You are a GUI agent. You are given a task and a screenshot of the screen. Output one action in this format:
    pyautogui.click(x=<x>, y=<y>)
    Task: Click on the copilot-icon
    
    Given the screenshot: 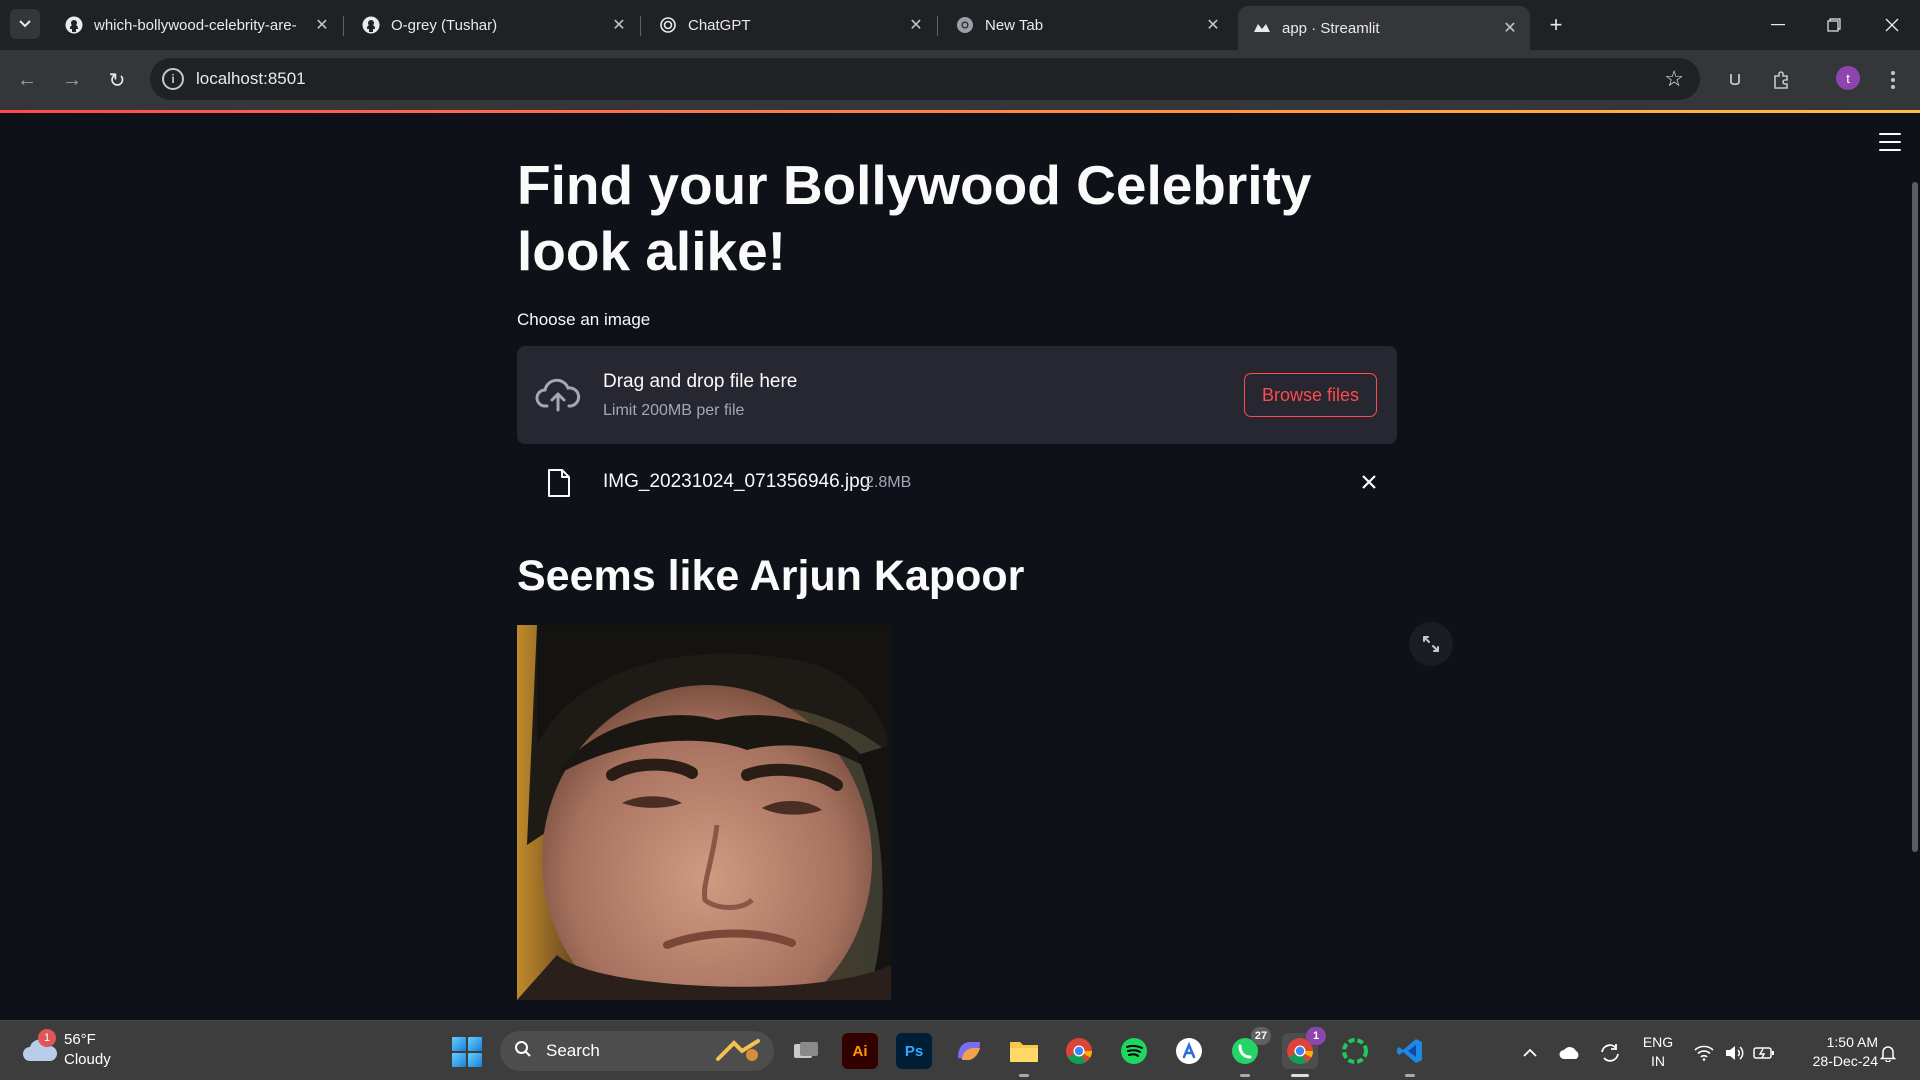 What is the action you would take?
    pyautogui.click(x=969, y=1051)
    